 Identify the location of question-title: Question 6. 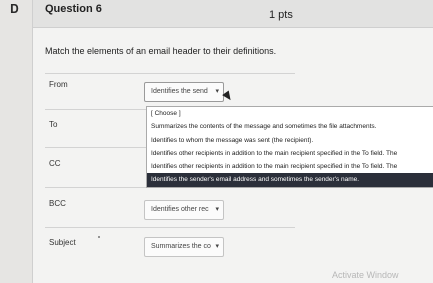
(73, 9).